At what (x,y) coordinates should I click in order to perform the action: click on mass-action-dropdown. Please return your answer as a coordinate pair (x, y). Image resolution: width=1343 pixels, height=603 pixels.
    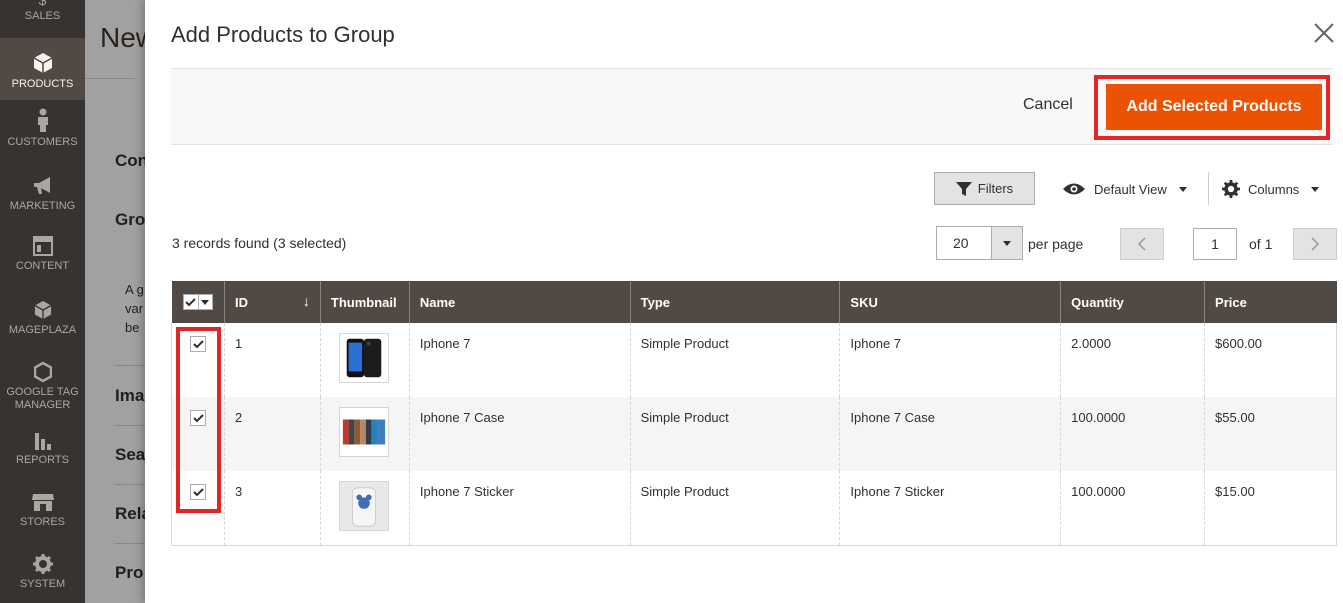
    Looking at the image, I should click on (205, 302).